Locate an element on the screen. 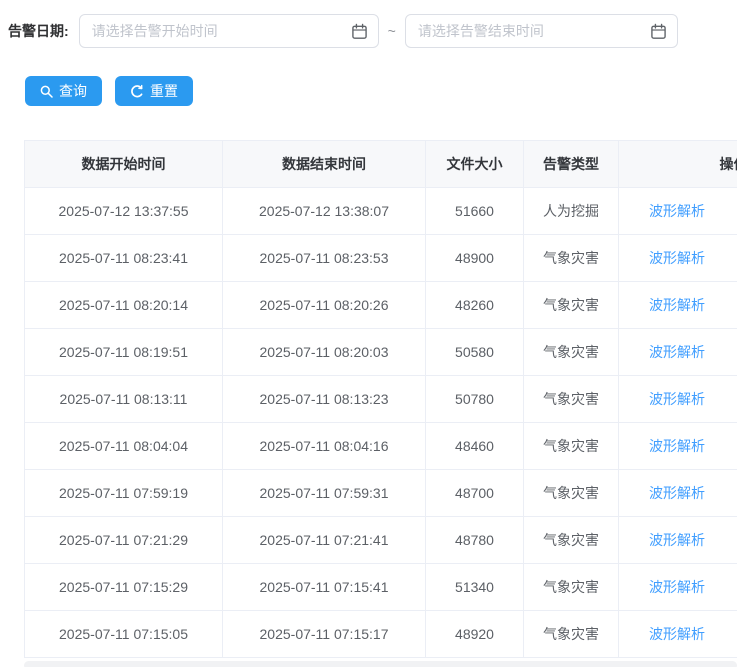  end-date-picker is located at coordinates (541, 31).